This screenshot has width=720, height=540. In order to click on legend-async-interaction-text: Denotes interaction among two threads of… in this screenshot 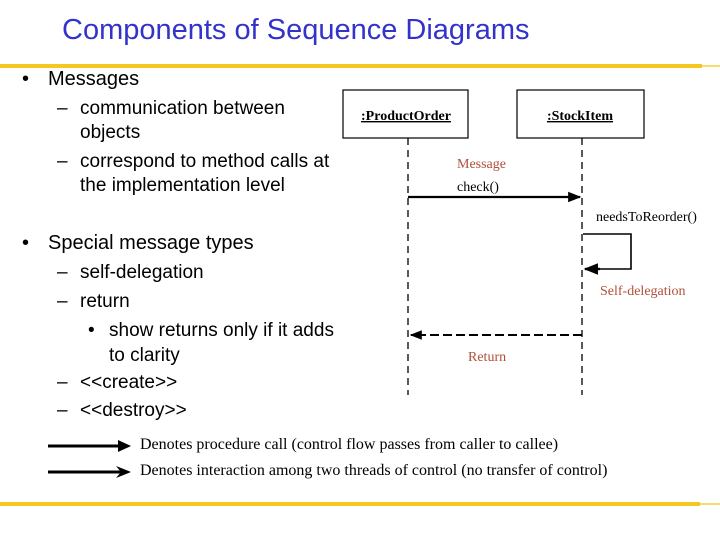, I will do `click(374, 470)`.